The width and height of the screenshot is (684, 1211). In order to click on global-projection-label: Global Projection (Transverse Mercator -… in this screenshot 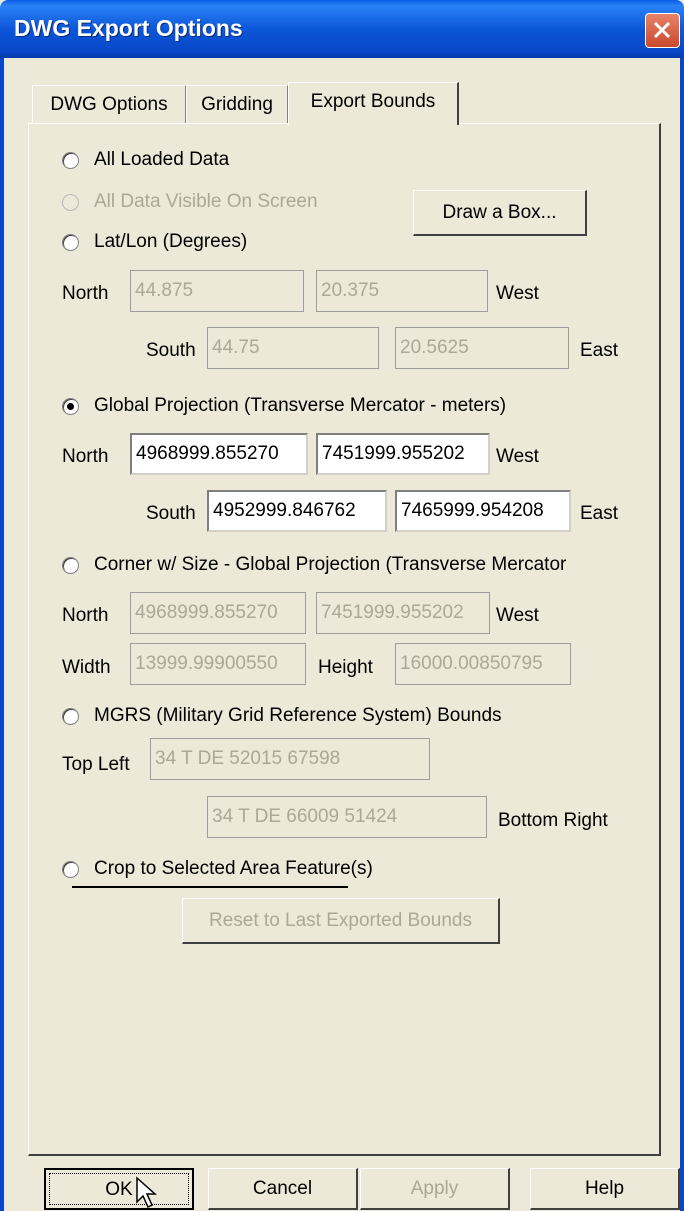, I will do `click(300, 405)`.